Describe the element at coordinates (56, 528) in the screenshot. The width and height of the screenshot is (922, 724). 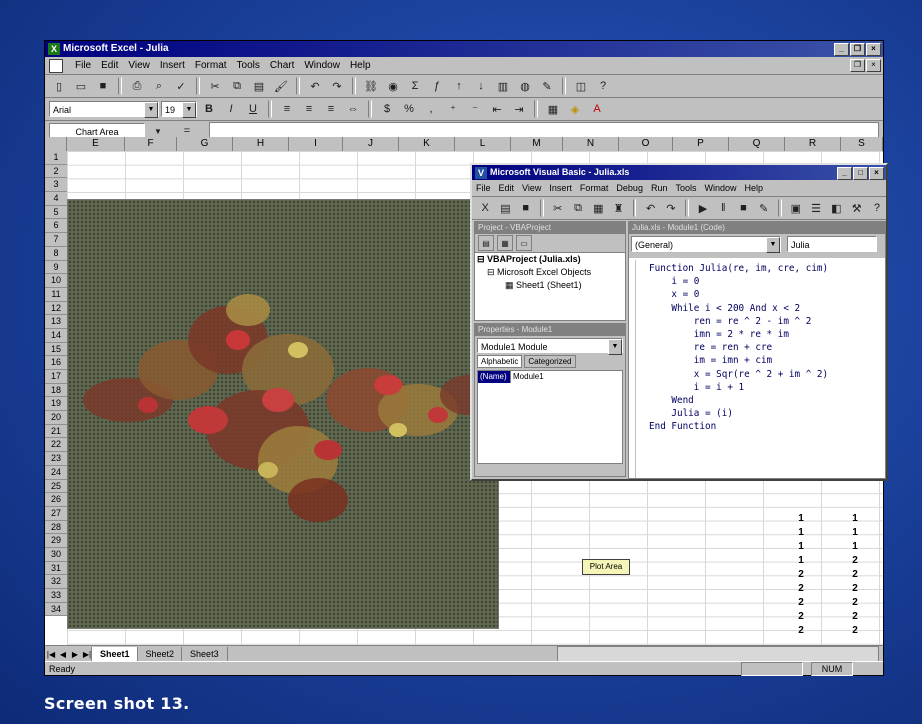
I see `row-header: 28` at that location.